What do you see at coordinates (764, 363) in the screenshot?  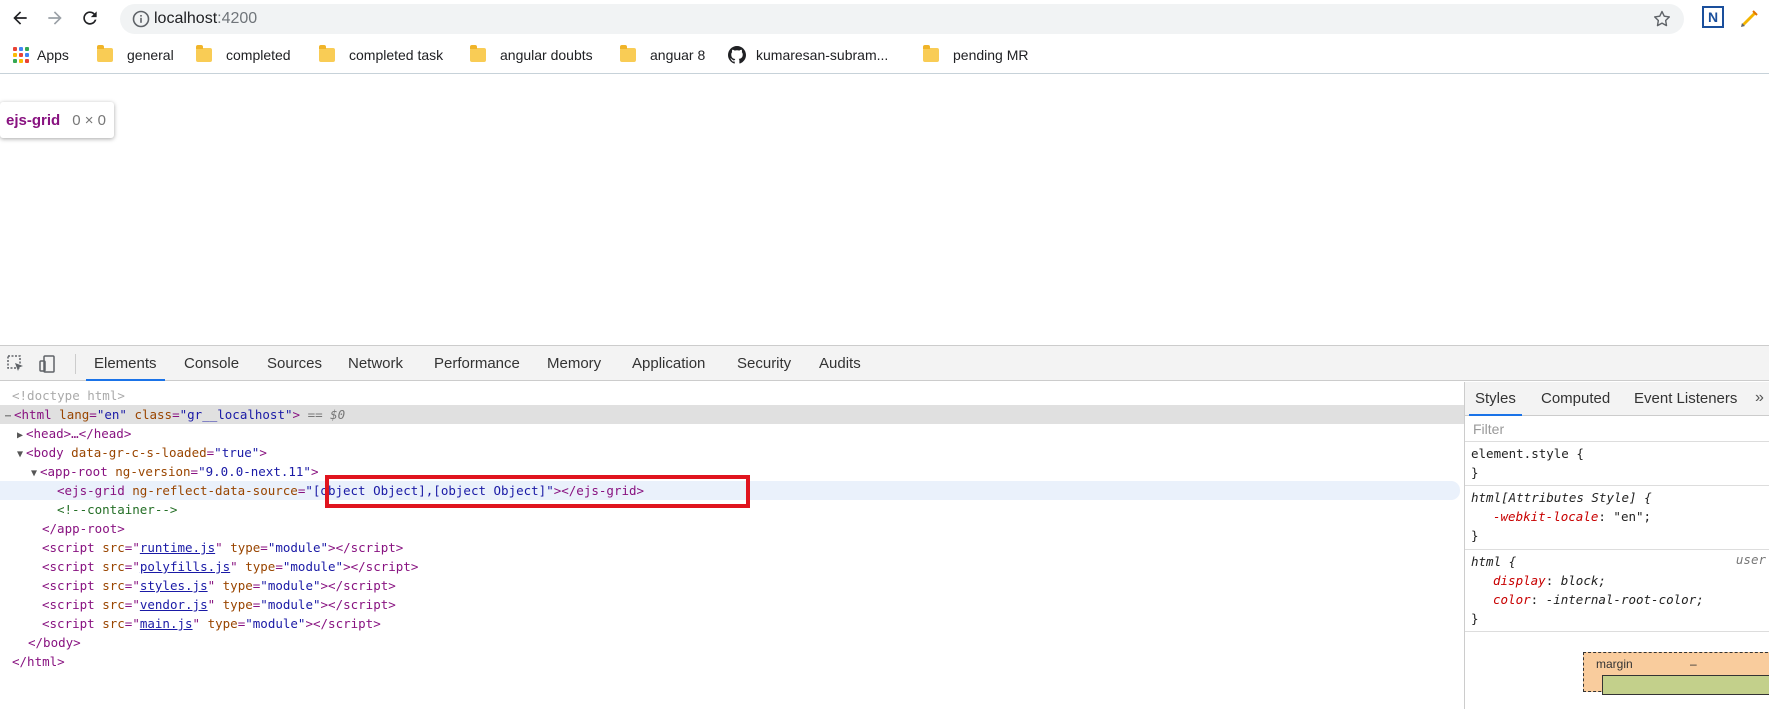 I see `tab-security: Security` at bounding box center [764, 363].